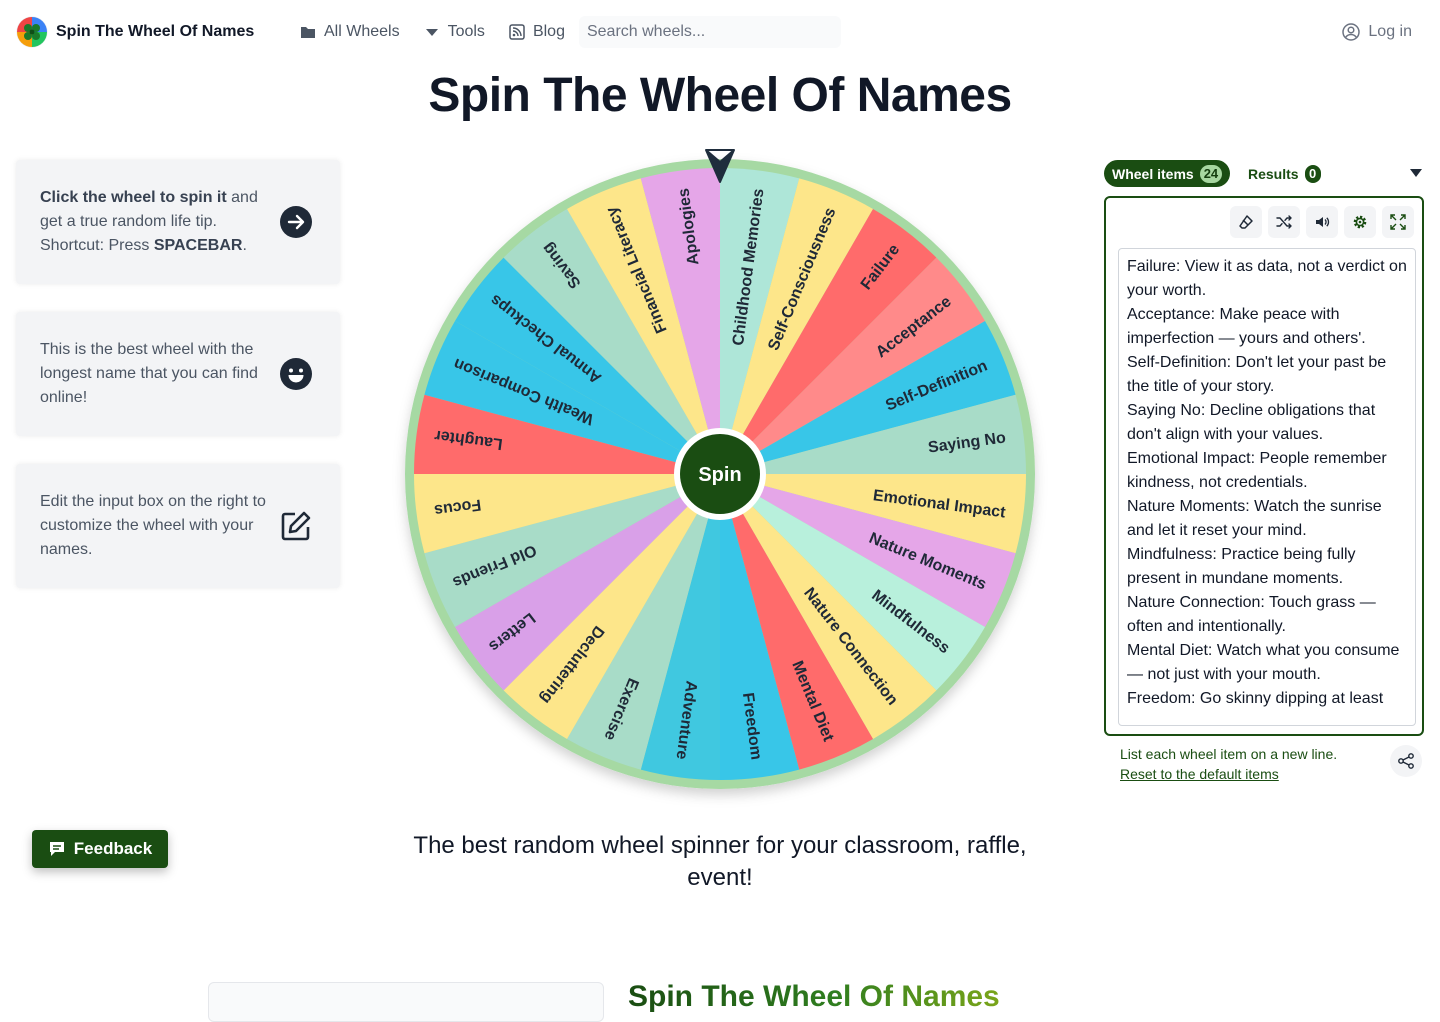 This screenshot has height=1022, width=1440. I want to click on search-input, so click(709, 32).